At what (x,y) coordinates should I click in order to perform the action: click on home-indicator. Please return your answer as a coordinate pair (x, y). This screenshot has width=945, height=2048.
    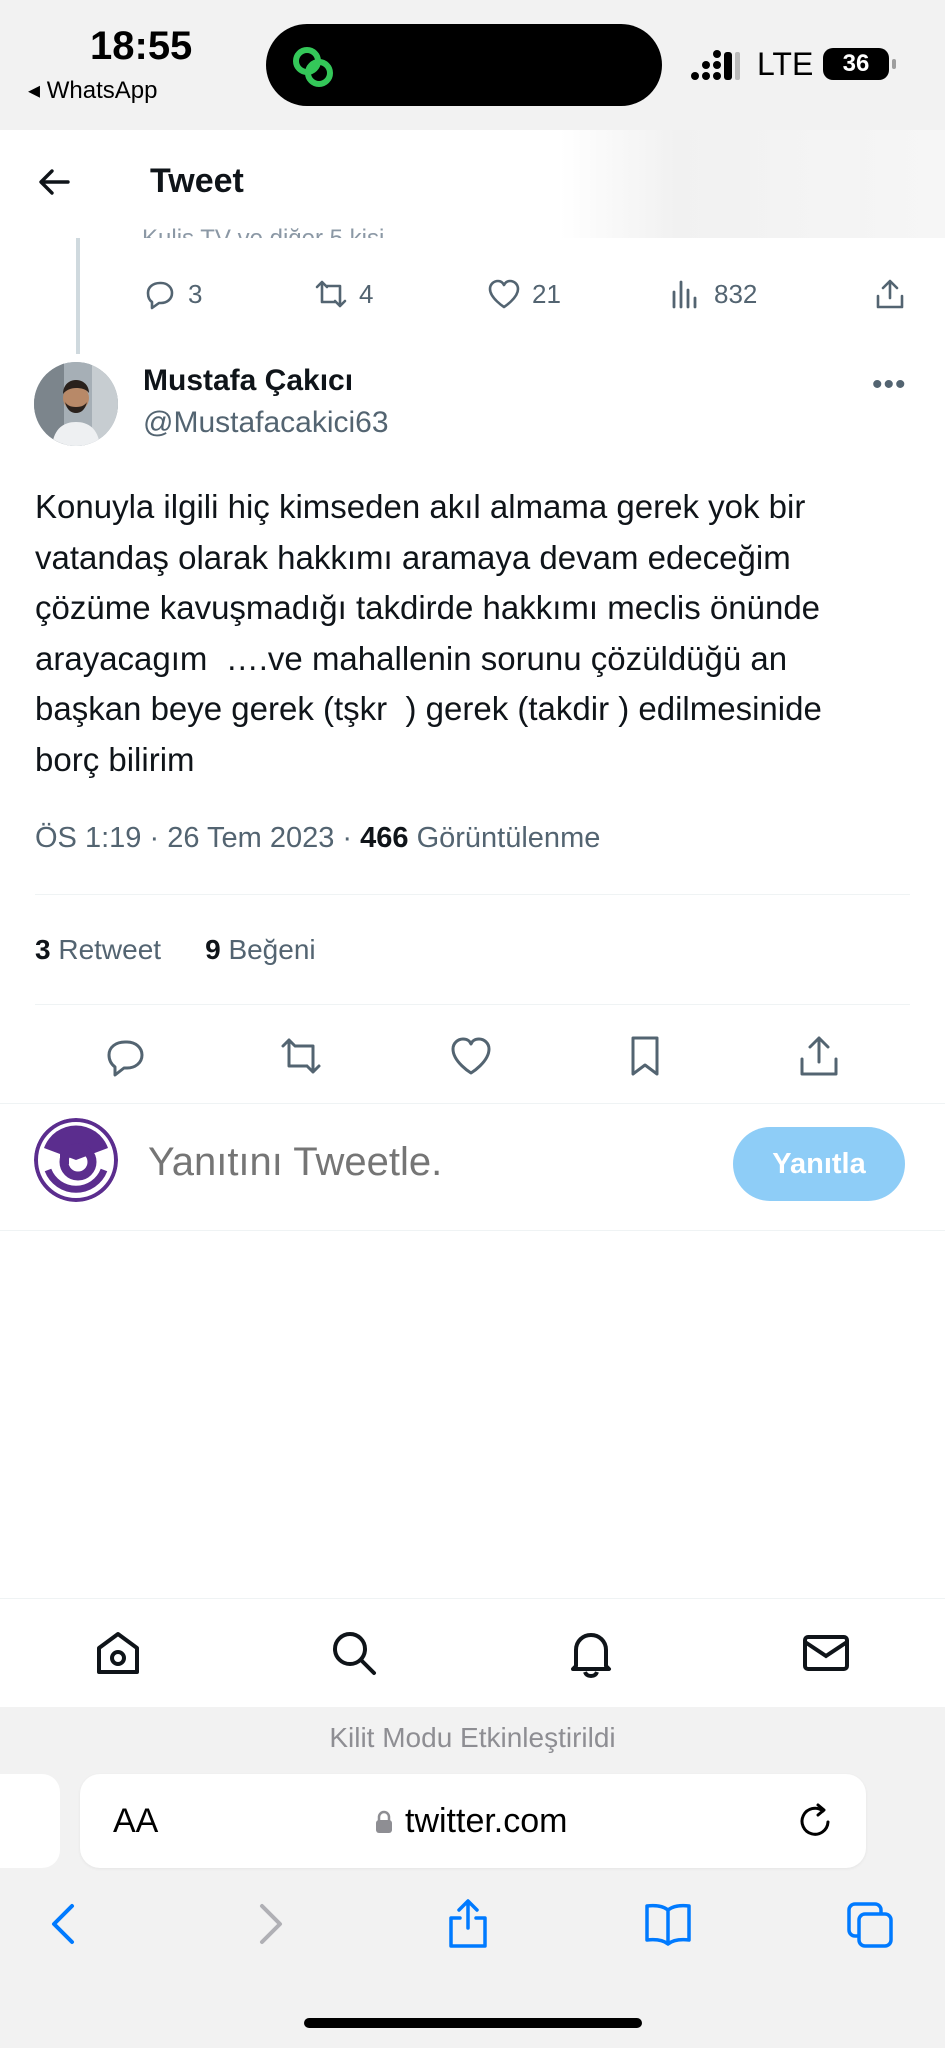
    Looking at the image, I should click on (473, 2023).